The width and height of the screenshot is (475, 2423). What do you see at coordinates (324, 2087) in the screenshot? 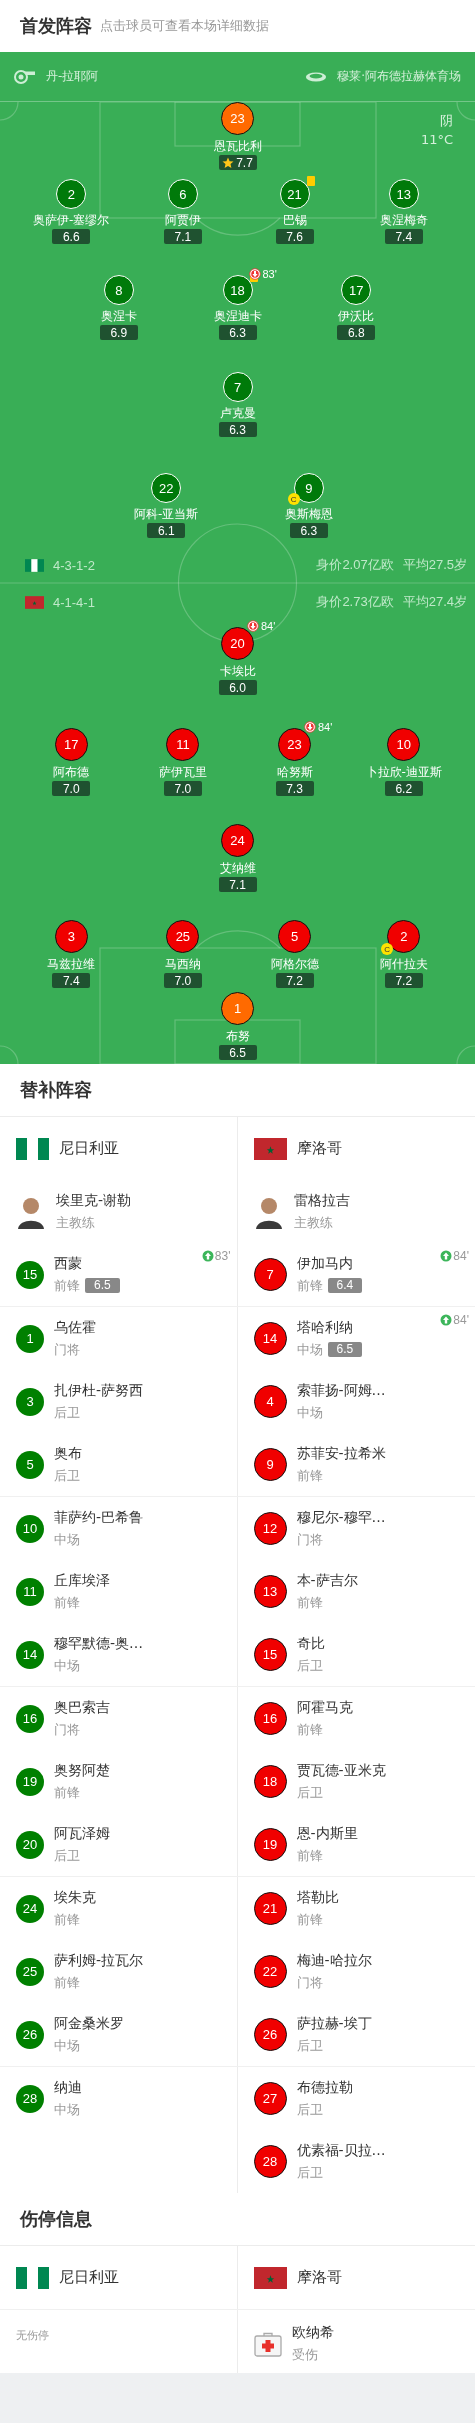
I see `player-name: 布德拉勒` at bounding box center [324, 2087].